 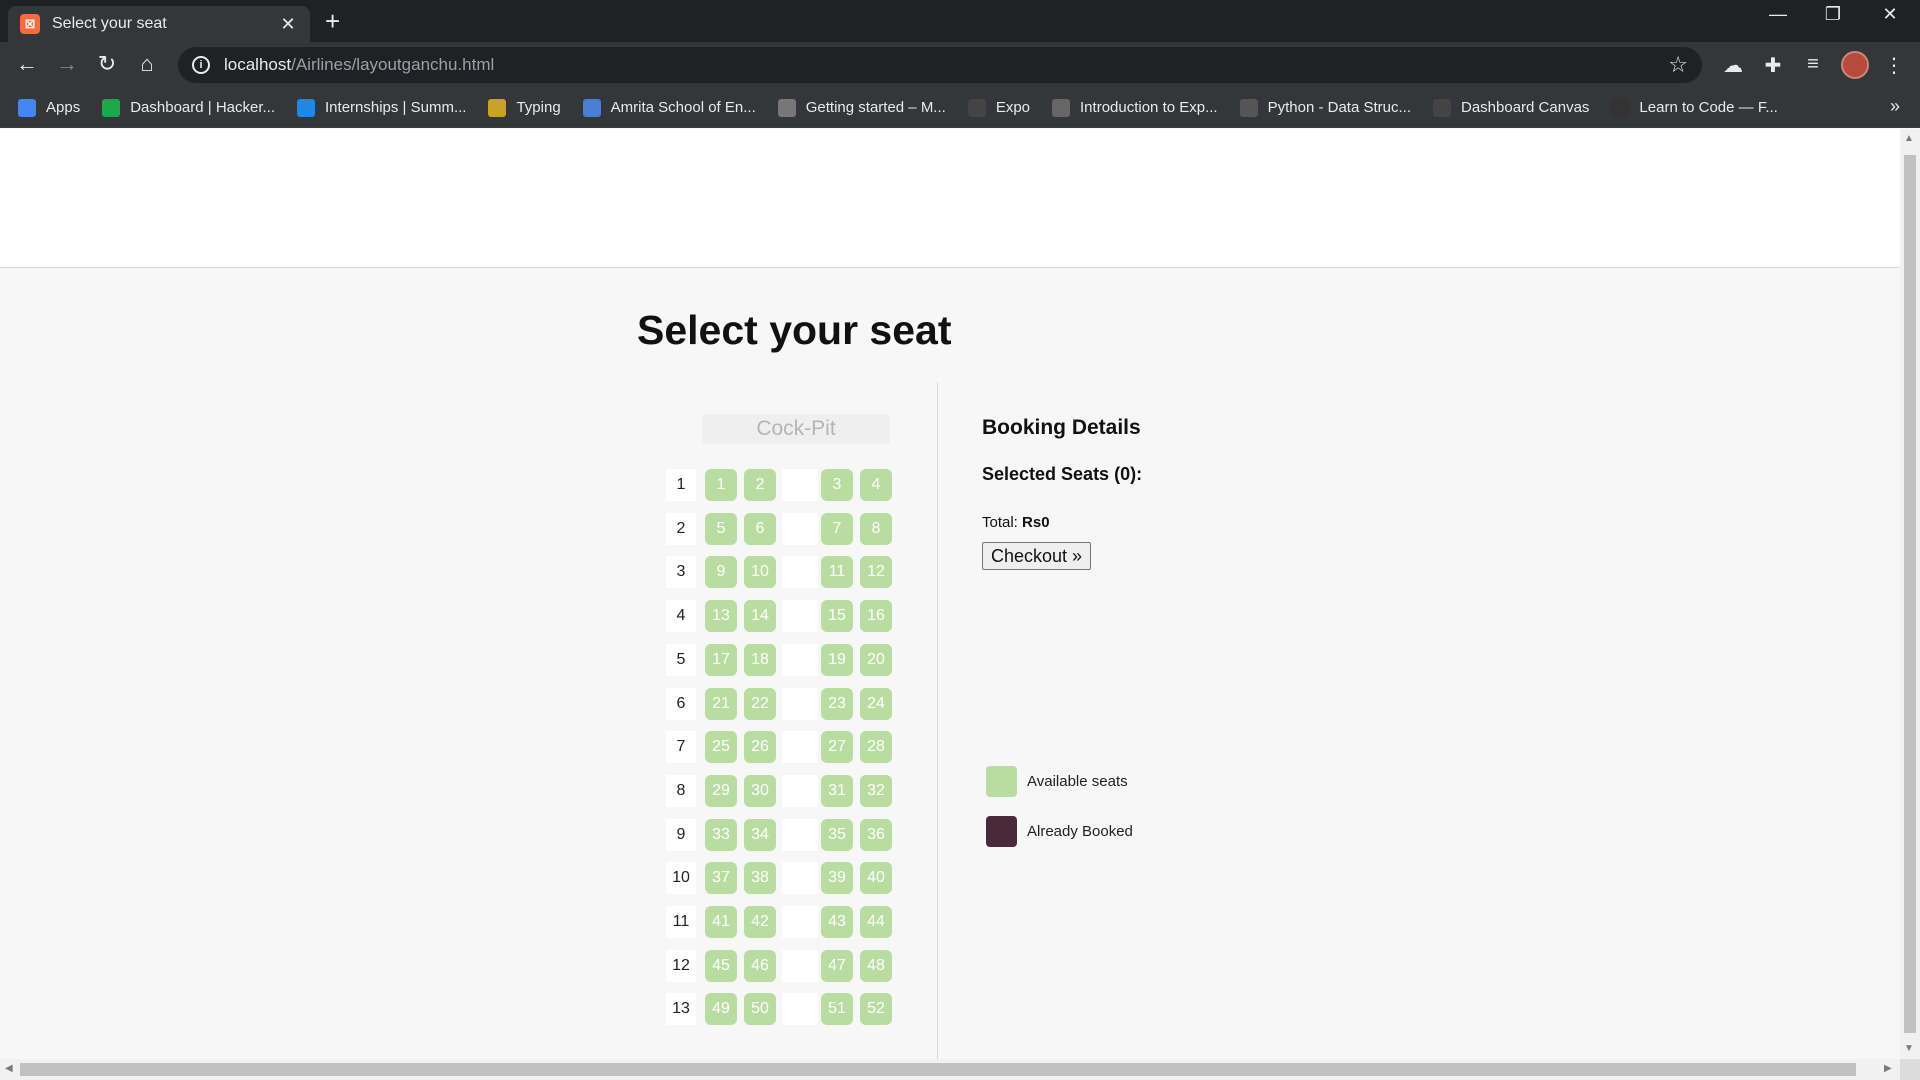 I want to click on seat-button: 22, so click(x=760, y=704).